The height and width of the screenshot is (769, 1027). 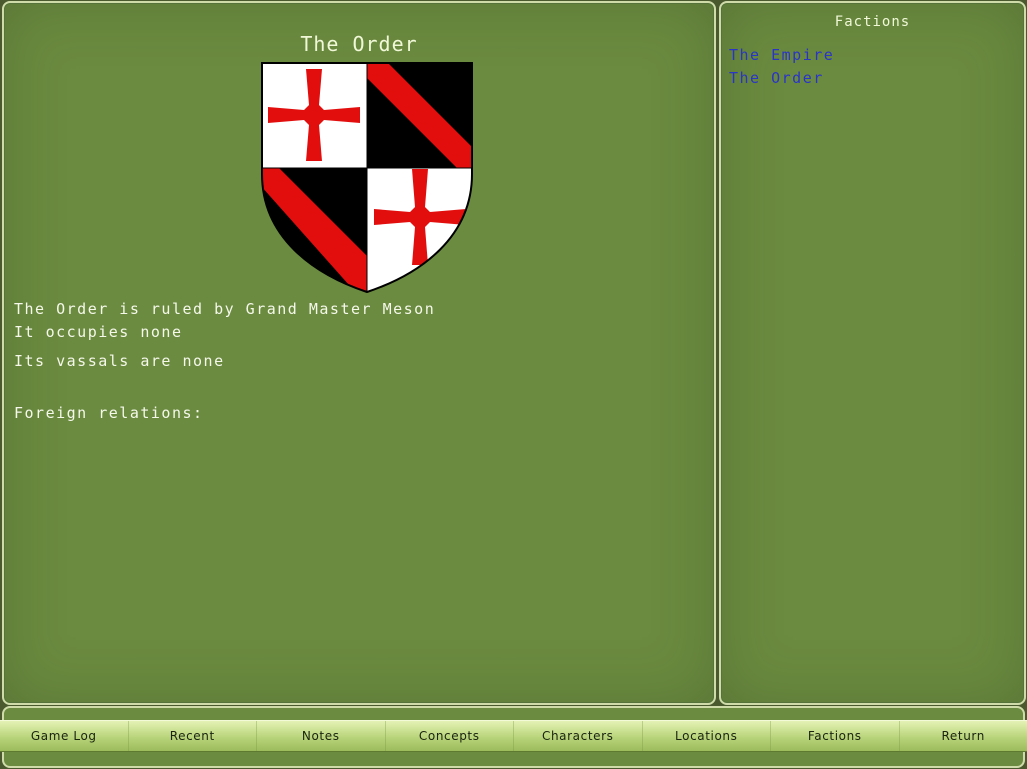 I want to click on faction-title: The Order, so click(x=359, y=44).